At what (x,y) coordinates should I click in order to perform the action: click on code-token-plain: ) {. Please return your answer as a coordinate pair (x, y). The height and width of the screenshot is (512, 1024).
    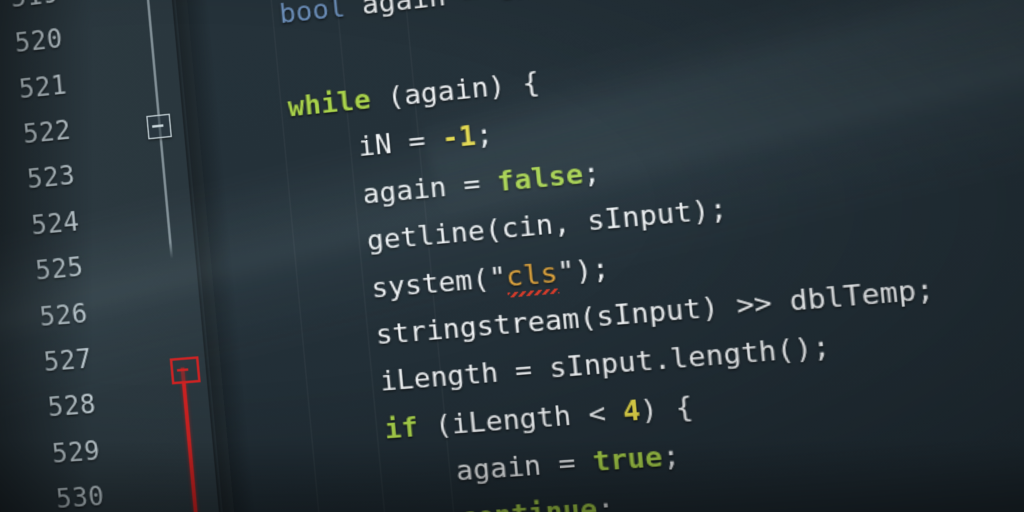
    Looking at the image, I should click on (666, 409).